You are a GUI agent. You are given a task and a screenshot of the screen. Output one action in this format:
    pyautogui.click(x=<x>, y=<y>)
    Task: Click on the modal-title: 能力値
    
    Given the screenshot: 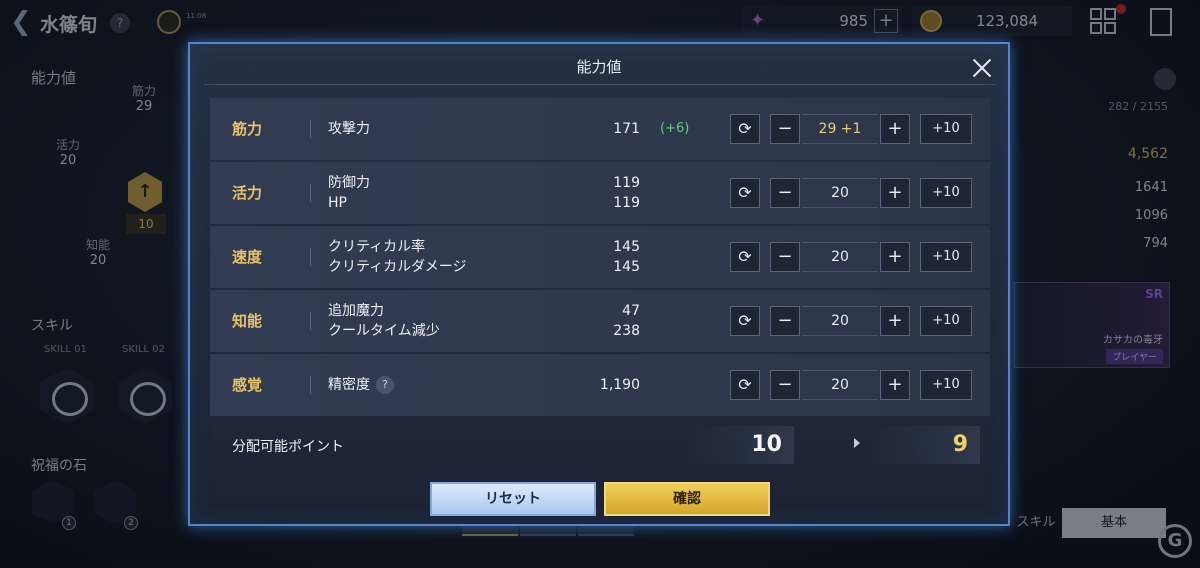 What is the action you would take?
    pyautogui.click(x=599, y=67)
    